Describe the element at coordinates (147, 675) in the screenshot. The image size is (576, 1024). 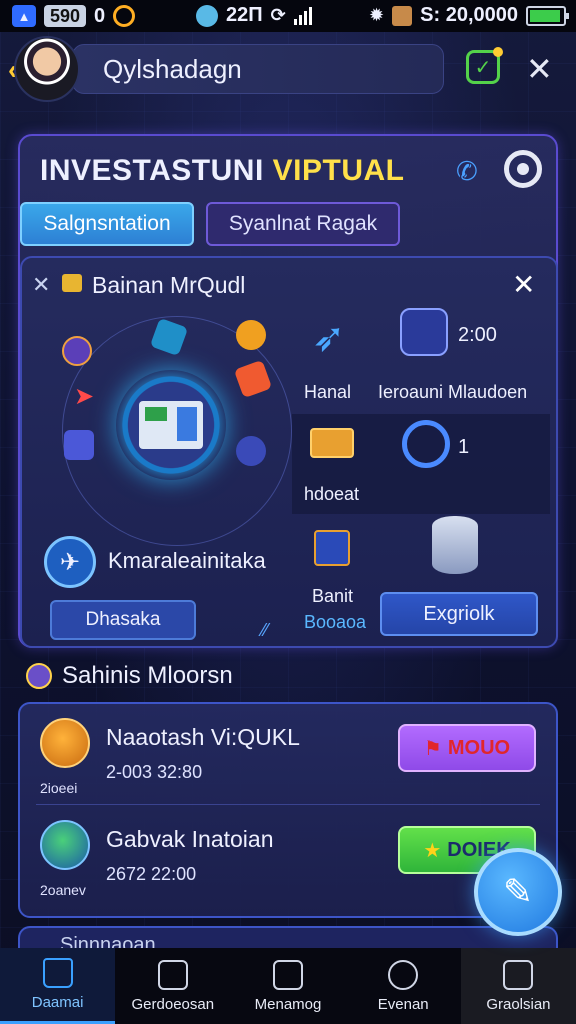
I see `section-title: Sahinis Mloorsn` at that location.